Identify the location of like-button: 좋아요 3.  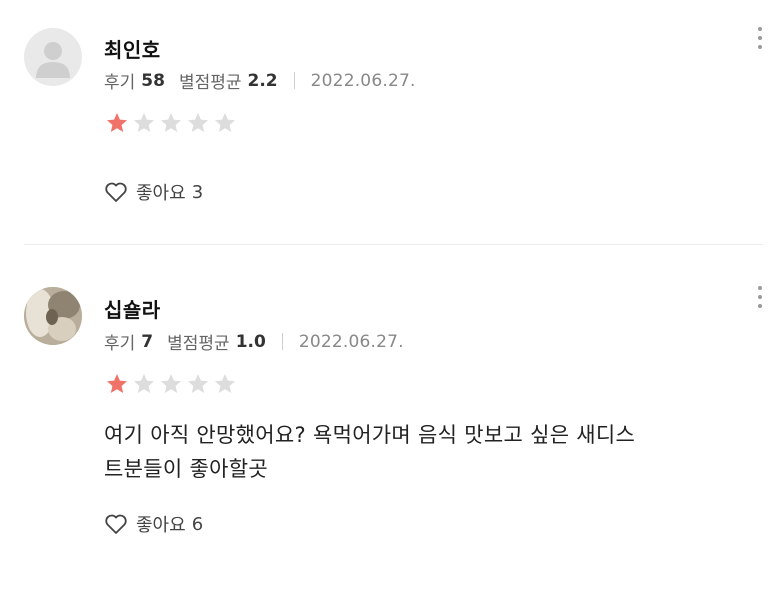
(153, 192).